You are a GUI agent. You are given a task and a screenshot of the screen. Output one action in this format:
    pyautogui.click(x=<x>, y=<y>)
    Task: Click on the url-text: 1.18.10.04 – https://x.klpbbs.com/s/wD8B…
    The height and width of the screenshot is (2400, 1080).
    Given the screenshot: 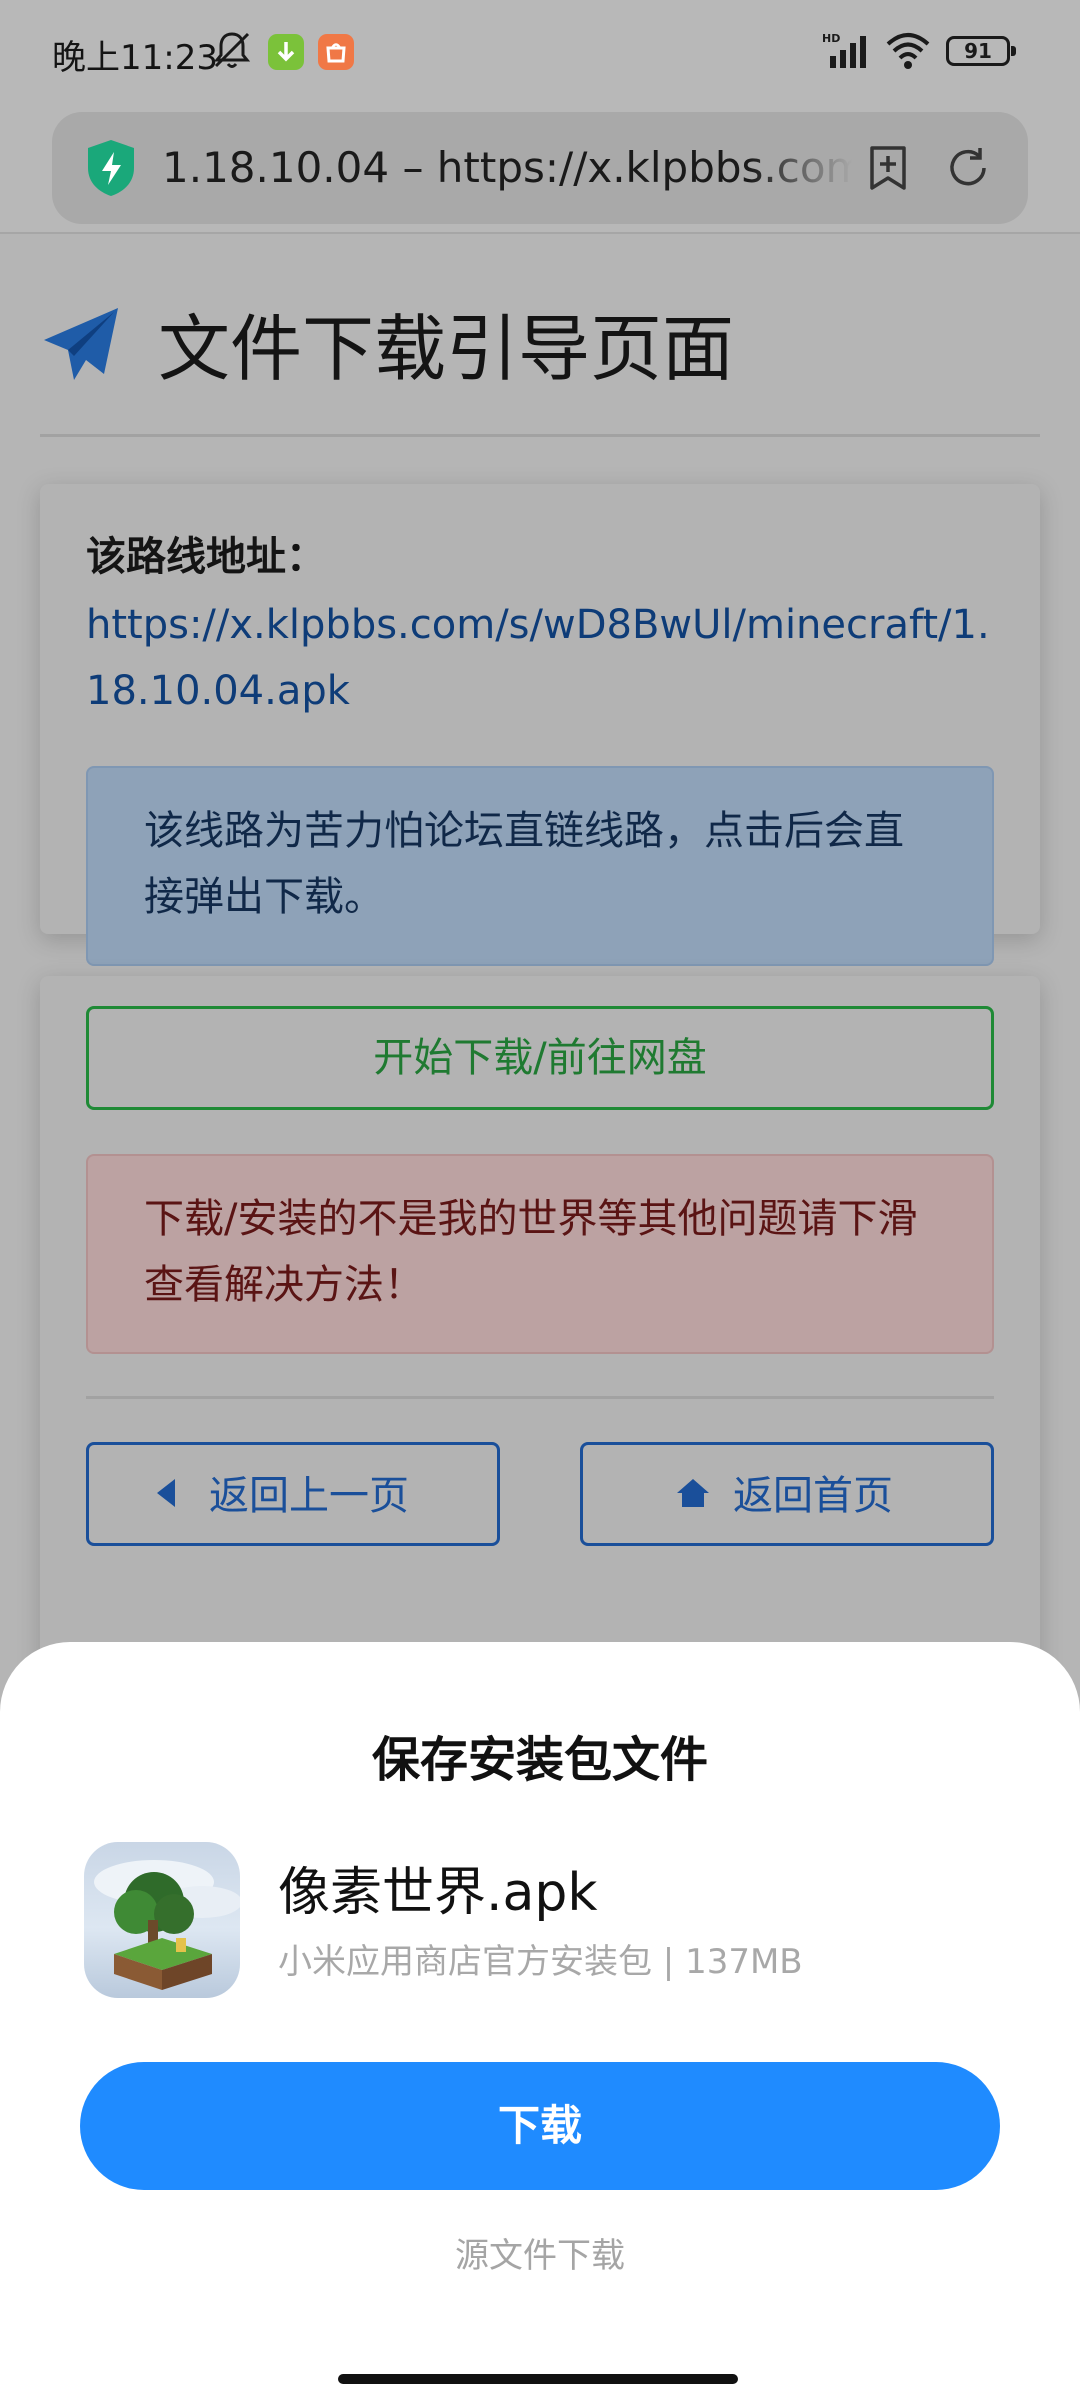 What is the action you would take?
    pyautogui.click(x=507, y=168)
    